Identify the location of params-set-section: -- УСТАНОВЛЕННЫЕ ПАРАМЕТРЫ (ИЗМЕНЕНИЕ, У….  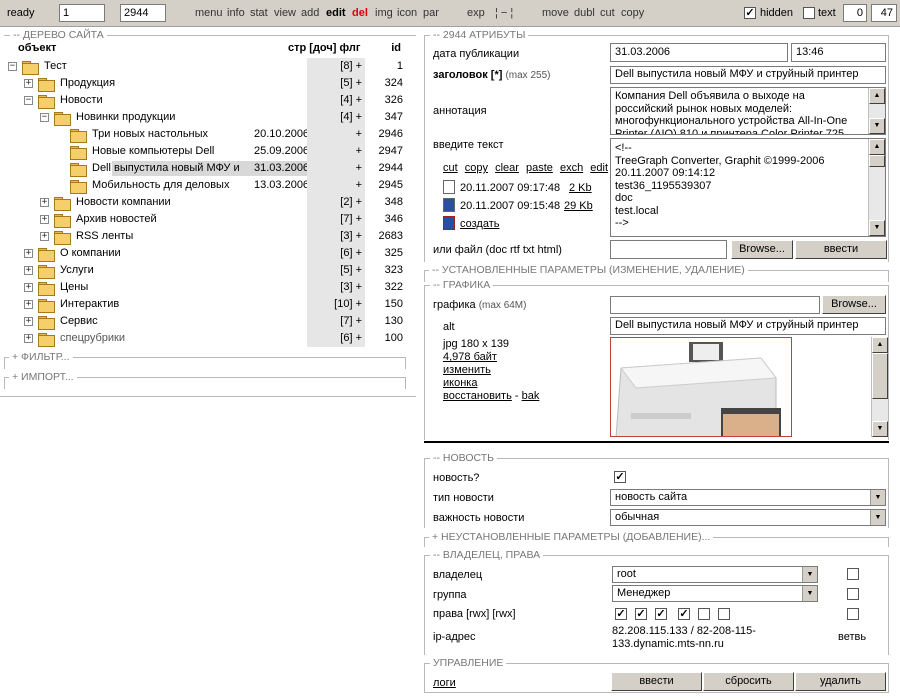
(656, 273).